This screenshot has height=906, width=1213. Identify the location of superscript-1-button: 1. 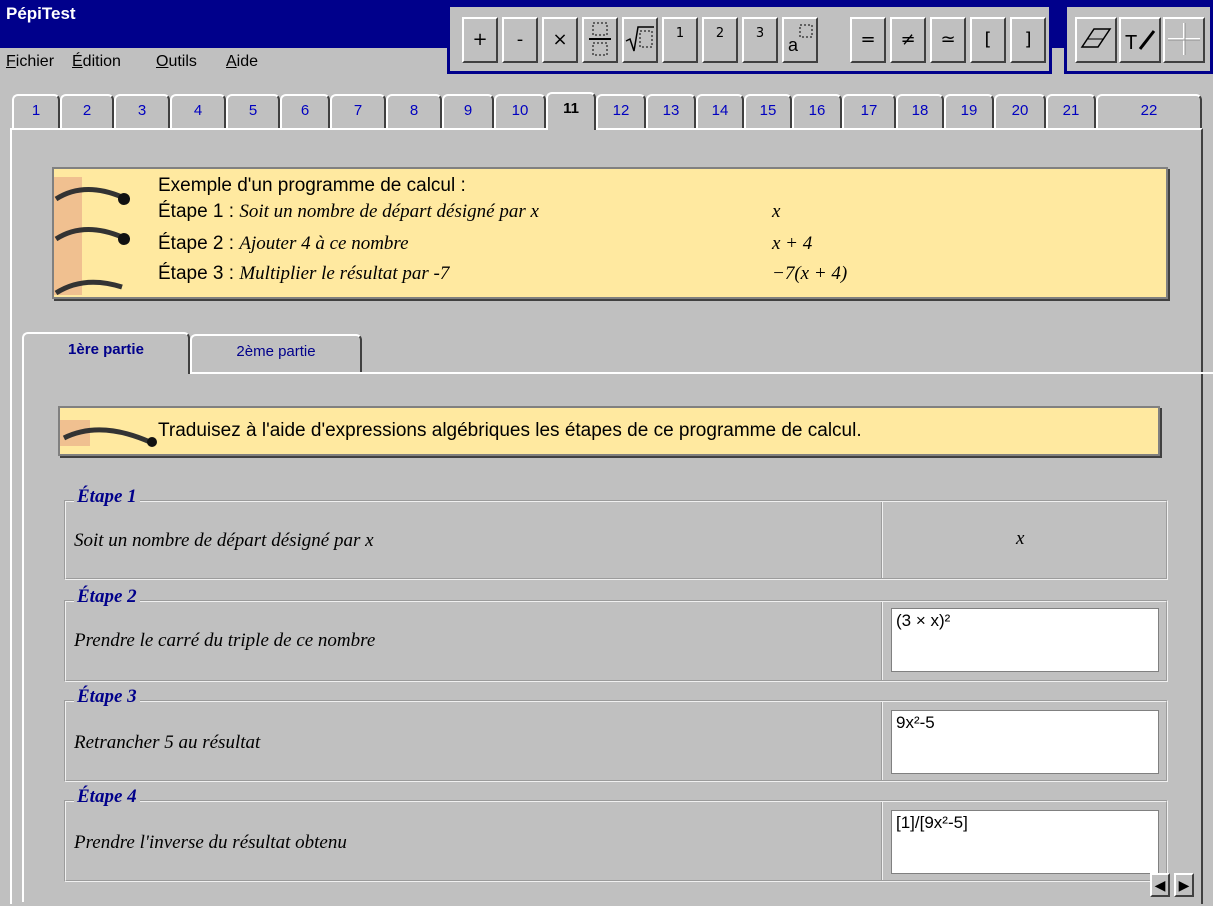
(680, 40).